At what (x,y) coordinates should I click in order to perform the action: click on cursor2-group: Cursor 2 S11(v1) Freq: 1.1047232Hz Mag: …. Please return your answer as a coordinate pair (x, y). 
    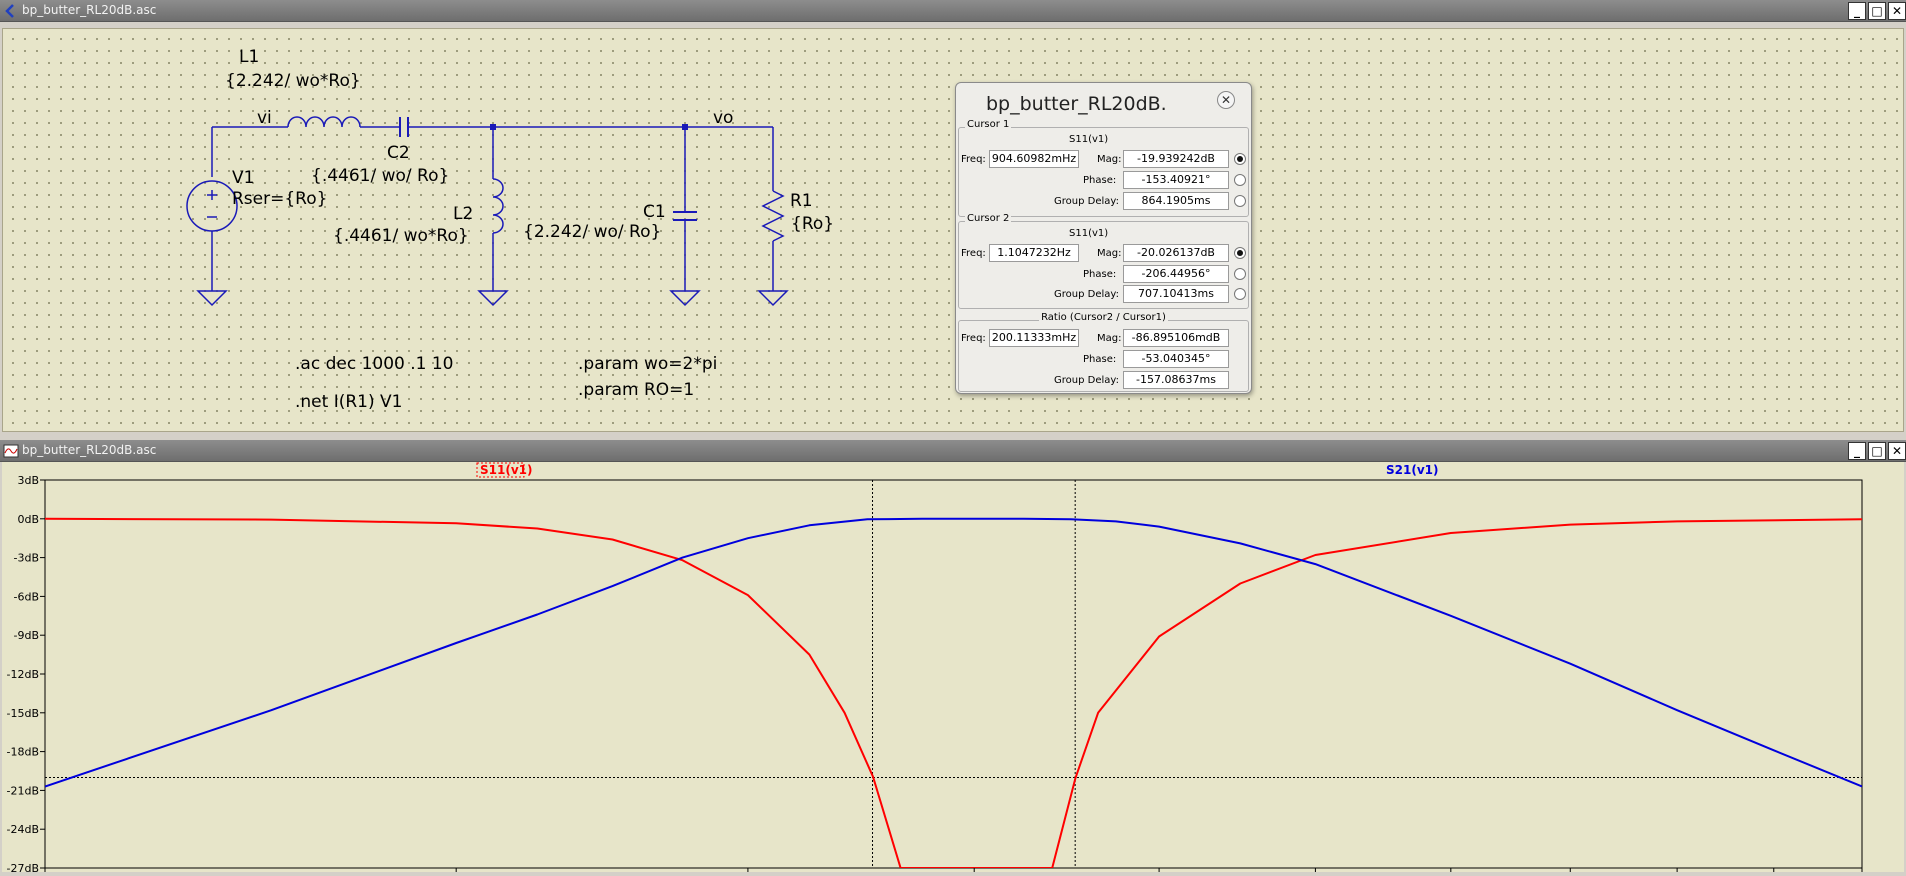
    Looking at the image, I should click on (1103, 261).